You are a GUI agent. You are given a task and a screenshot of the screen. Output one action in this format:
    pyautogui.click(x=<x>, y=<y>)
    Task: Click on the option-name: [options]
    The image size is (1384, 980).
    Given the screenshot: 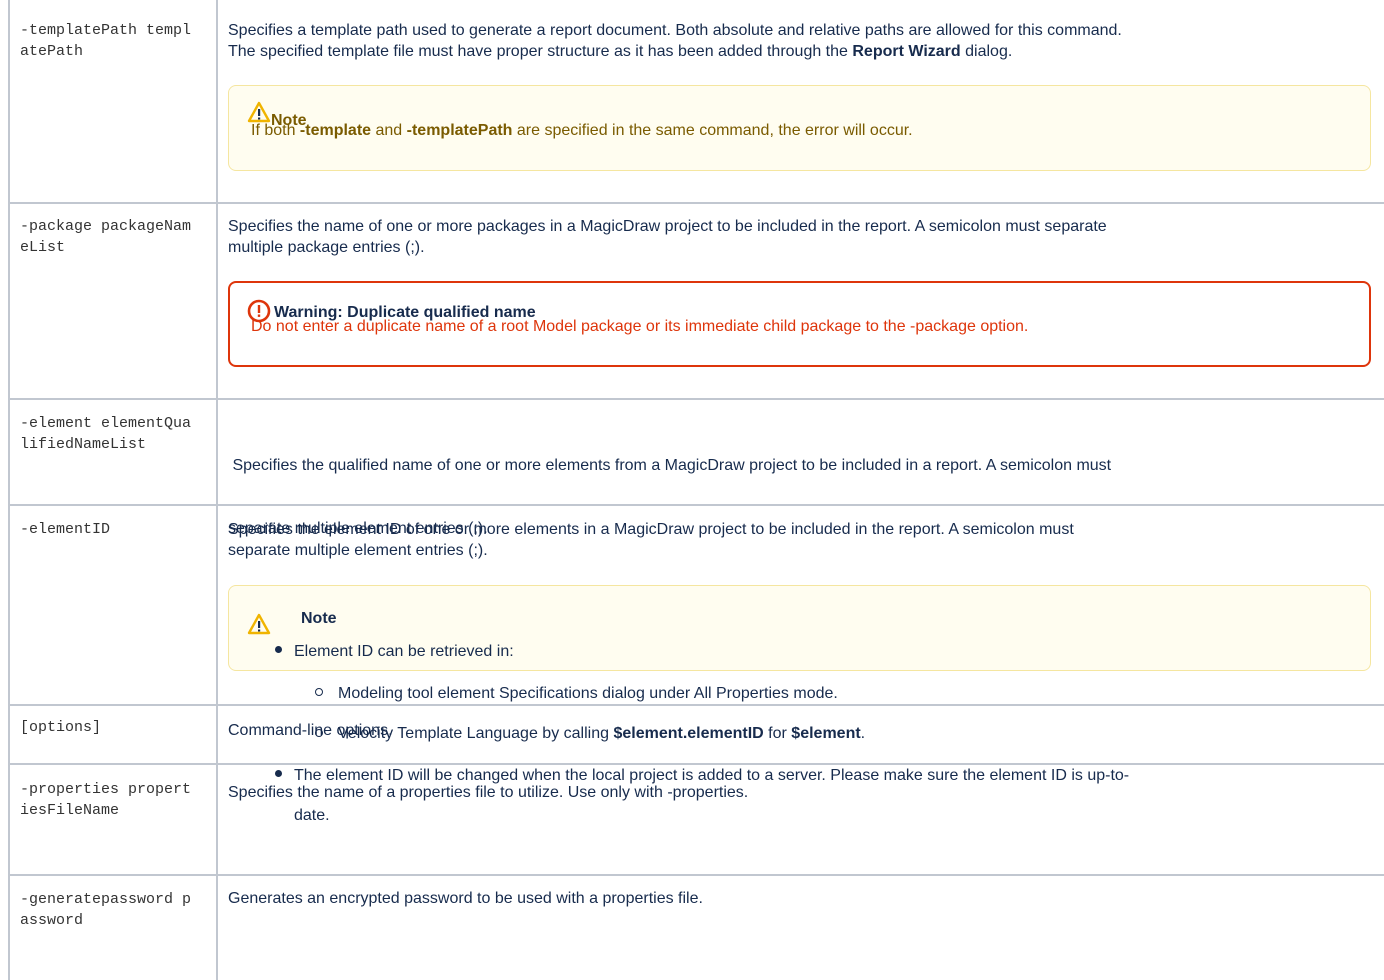 What is the action you would take?
    pyautogui.click(x=61, y=727)
    